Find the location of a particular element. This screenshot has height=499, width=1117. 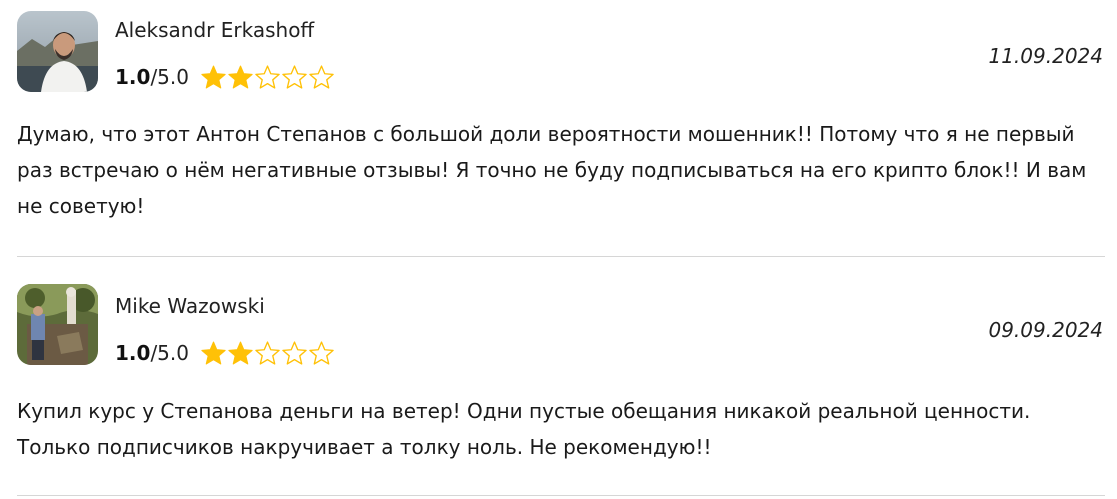

review-date: 11.09.2024 is located at coordinates (1045, 56).